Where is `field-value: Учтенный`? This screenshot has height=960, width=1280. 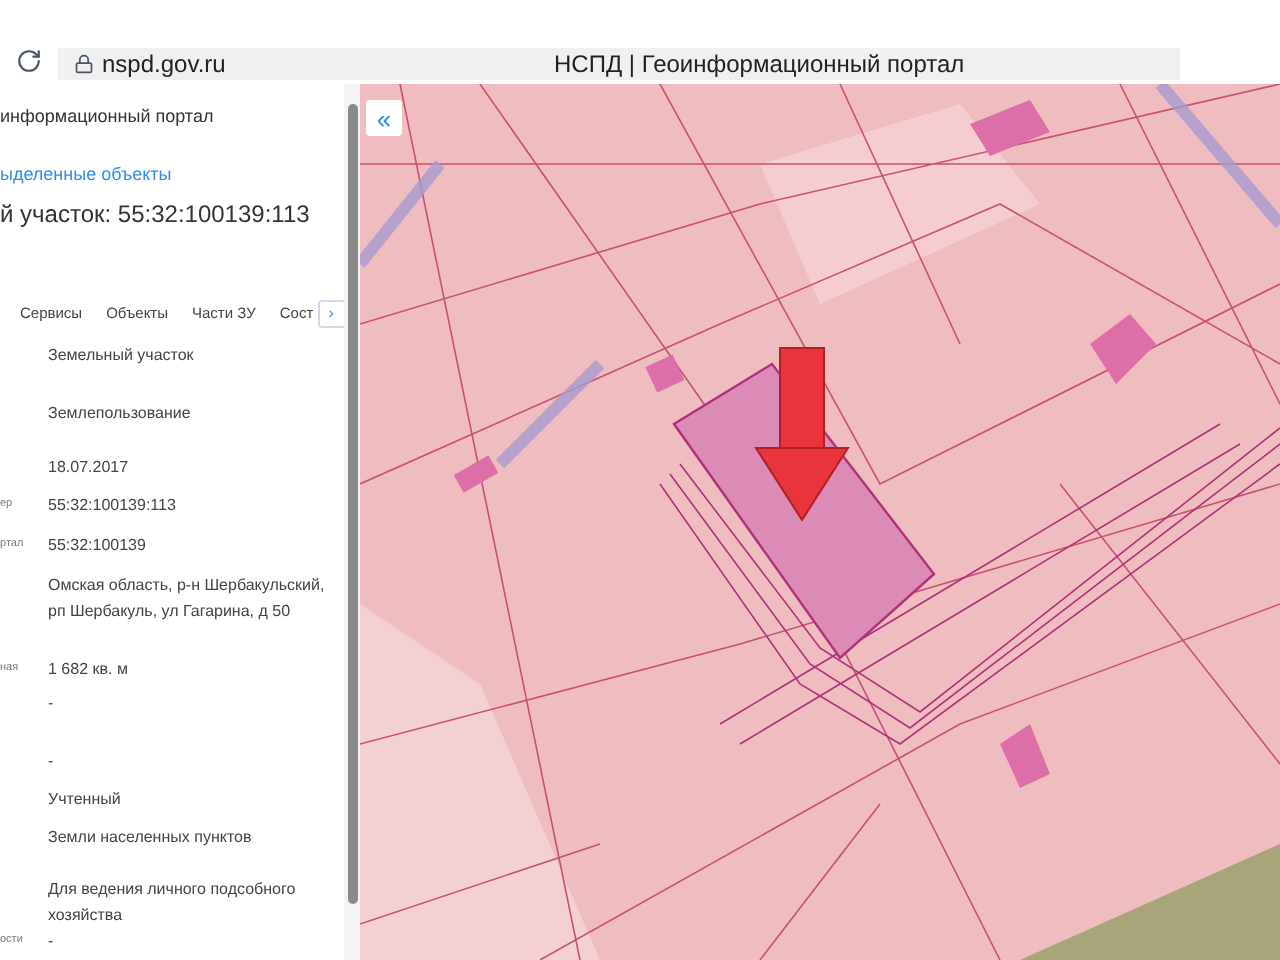 field-value: Учтенный is located at coordinates (85, 800).